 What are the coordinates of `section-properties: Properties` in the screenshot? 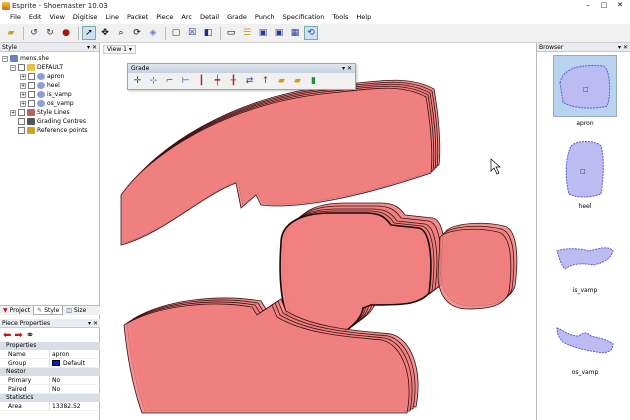 It's located at (50, 346).